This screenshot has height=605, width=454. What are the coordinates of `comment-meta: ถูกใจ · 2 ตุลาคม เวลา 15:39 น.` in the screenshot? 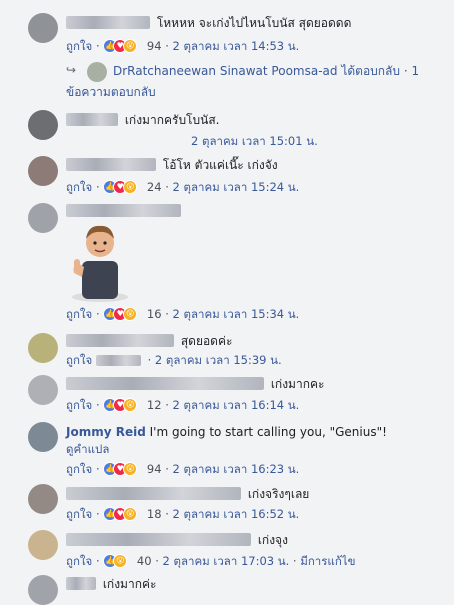 It's located at (174, 360).